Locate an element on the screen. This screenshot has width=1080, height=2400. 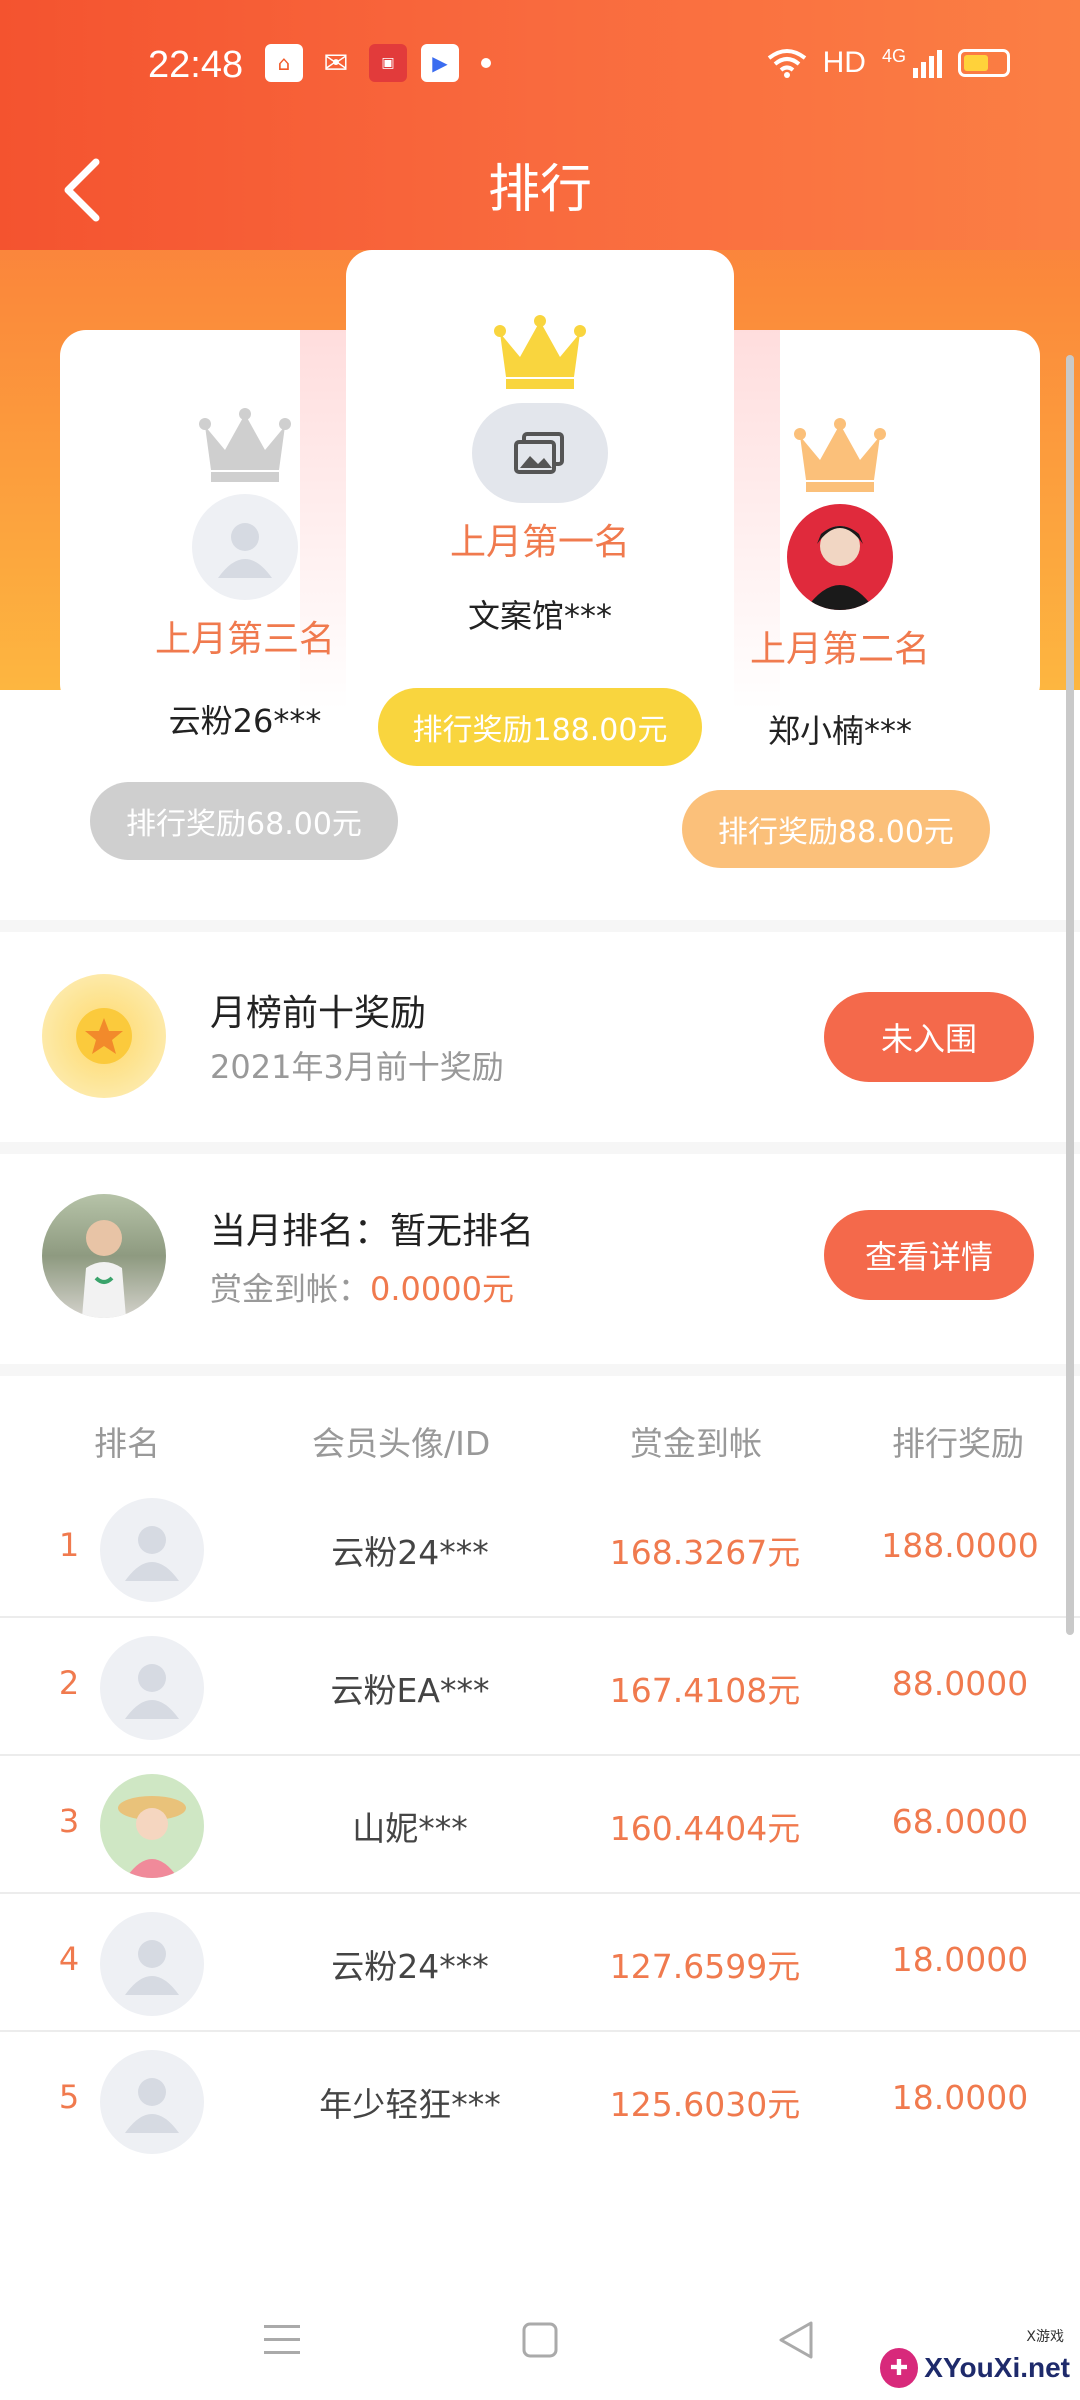
top10-title: 月榜前十奖励 is located at coordinates (318, 1013).